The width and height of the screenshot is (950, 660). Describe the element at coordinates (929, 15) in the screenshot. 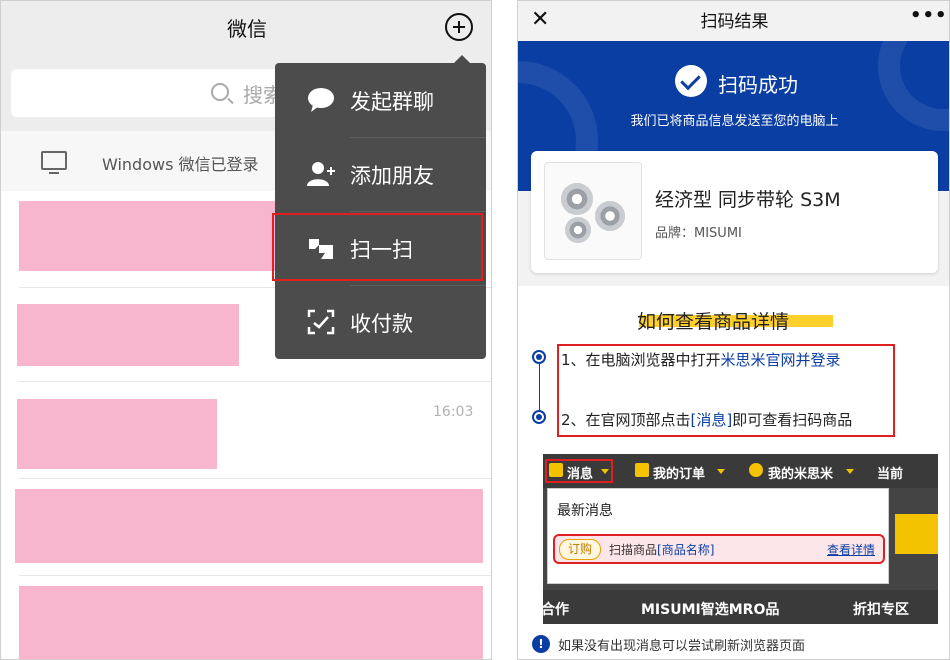

I see `more-icon: •••` at that location.